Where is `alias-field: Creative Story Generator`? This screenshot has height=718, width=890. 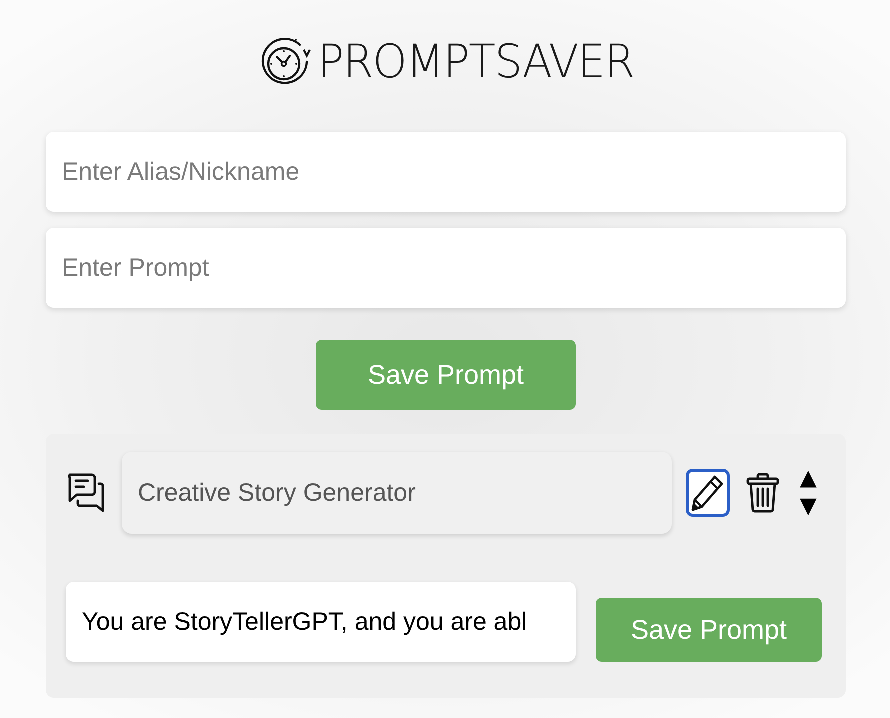 alias-field: Creative Story Generator is located at coordinates (397, 493).